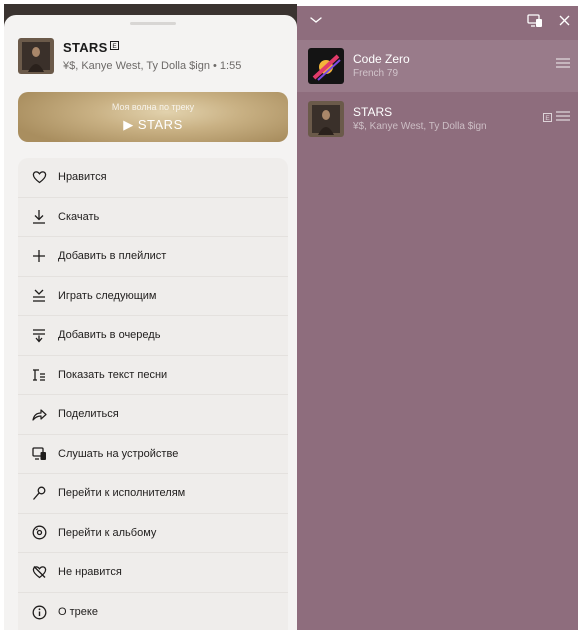 The image size is (578, 630). I want to click on menu-item-label: Слушать на устройстве, so click(118, 453).